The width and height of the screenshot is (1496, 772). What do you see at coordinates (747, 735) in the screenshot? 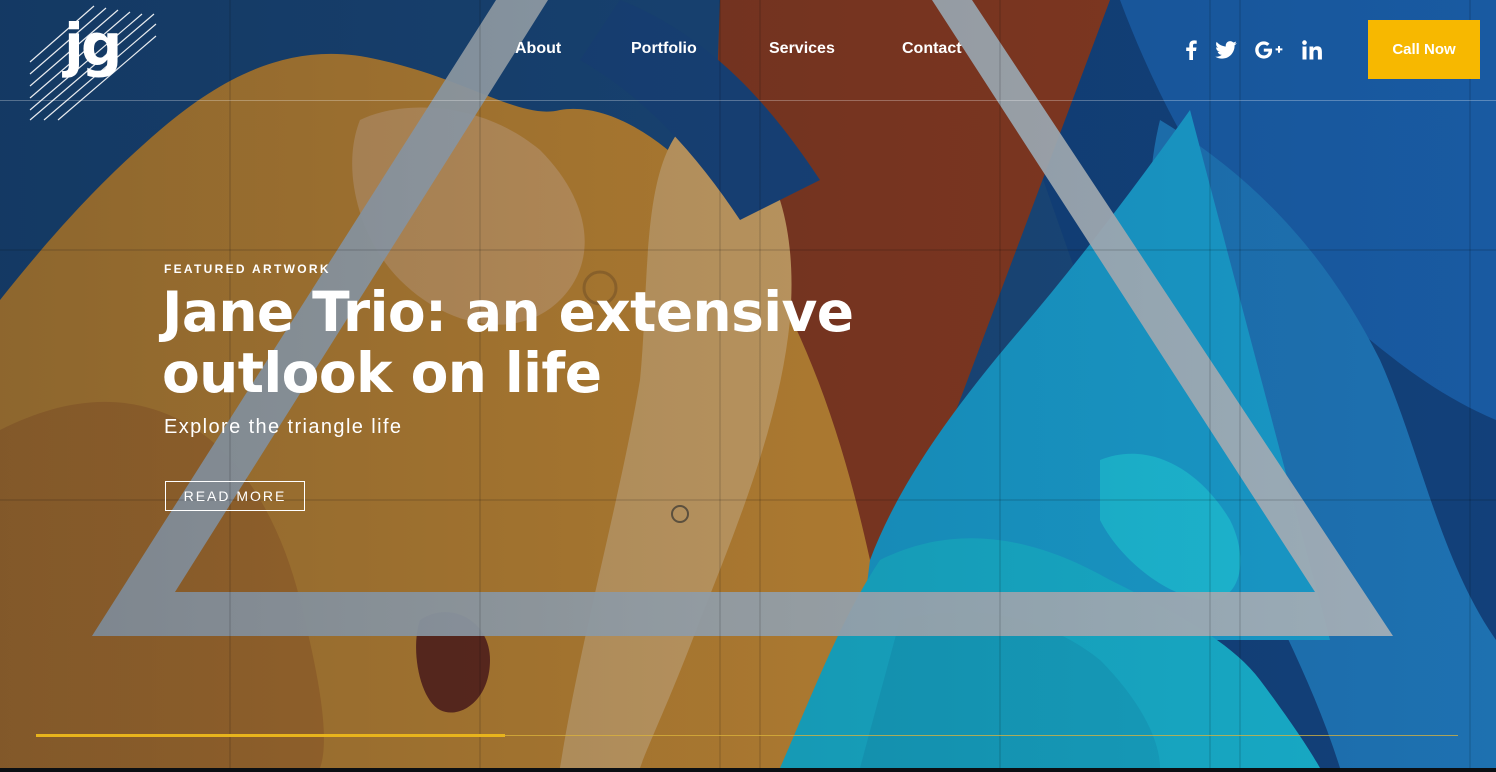
I see `slider-progress-track` at bounding box center [747, 735].